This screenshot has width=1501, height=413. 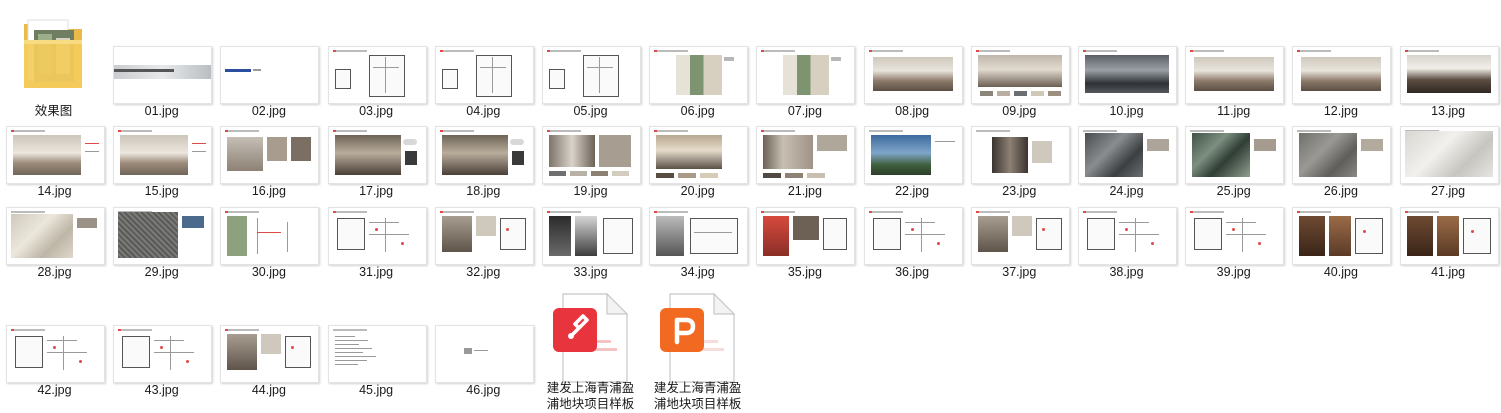 I want to click on file-item: 38.jpg, so click(x=1126, y=139).